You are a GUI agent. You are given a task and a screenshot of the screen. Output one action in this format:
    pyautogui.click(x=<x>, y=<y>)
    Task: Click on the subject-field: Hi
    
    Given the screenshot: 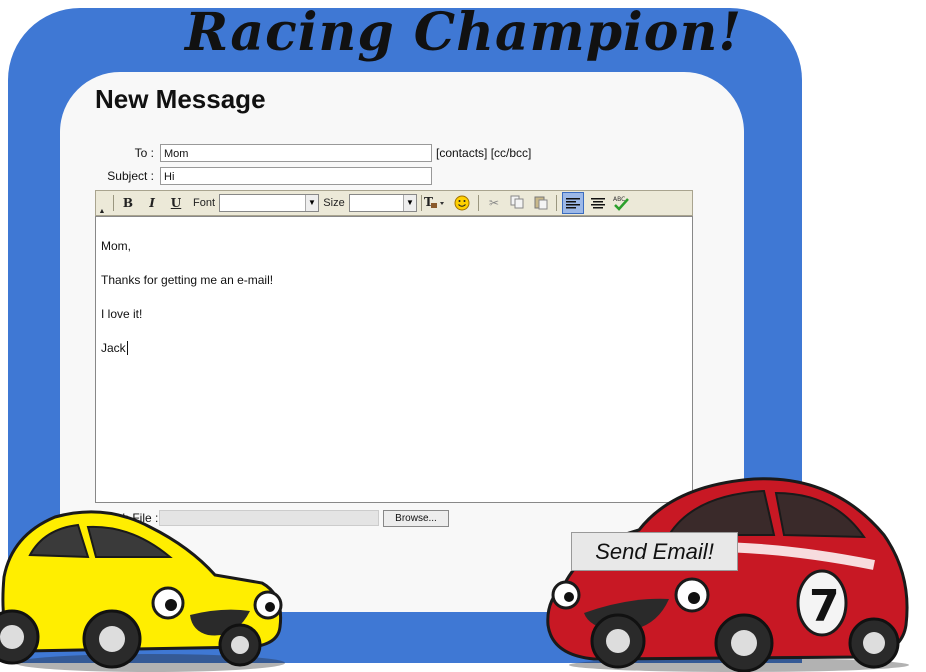 What is the action you would take?
    pyautogui.click(x=296, y=176)
    